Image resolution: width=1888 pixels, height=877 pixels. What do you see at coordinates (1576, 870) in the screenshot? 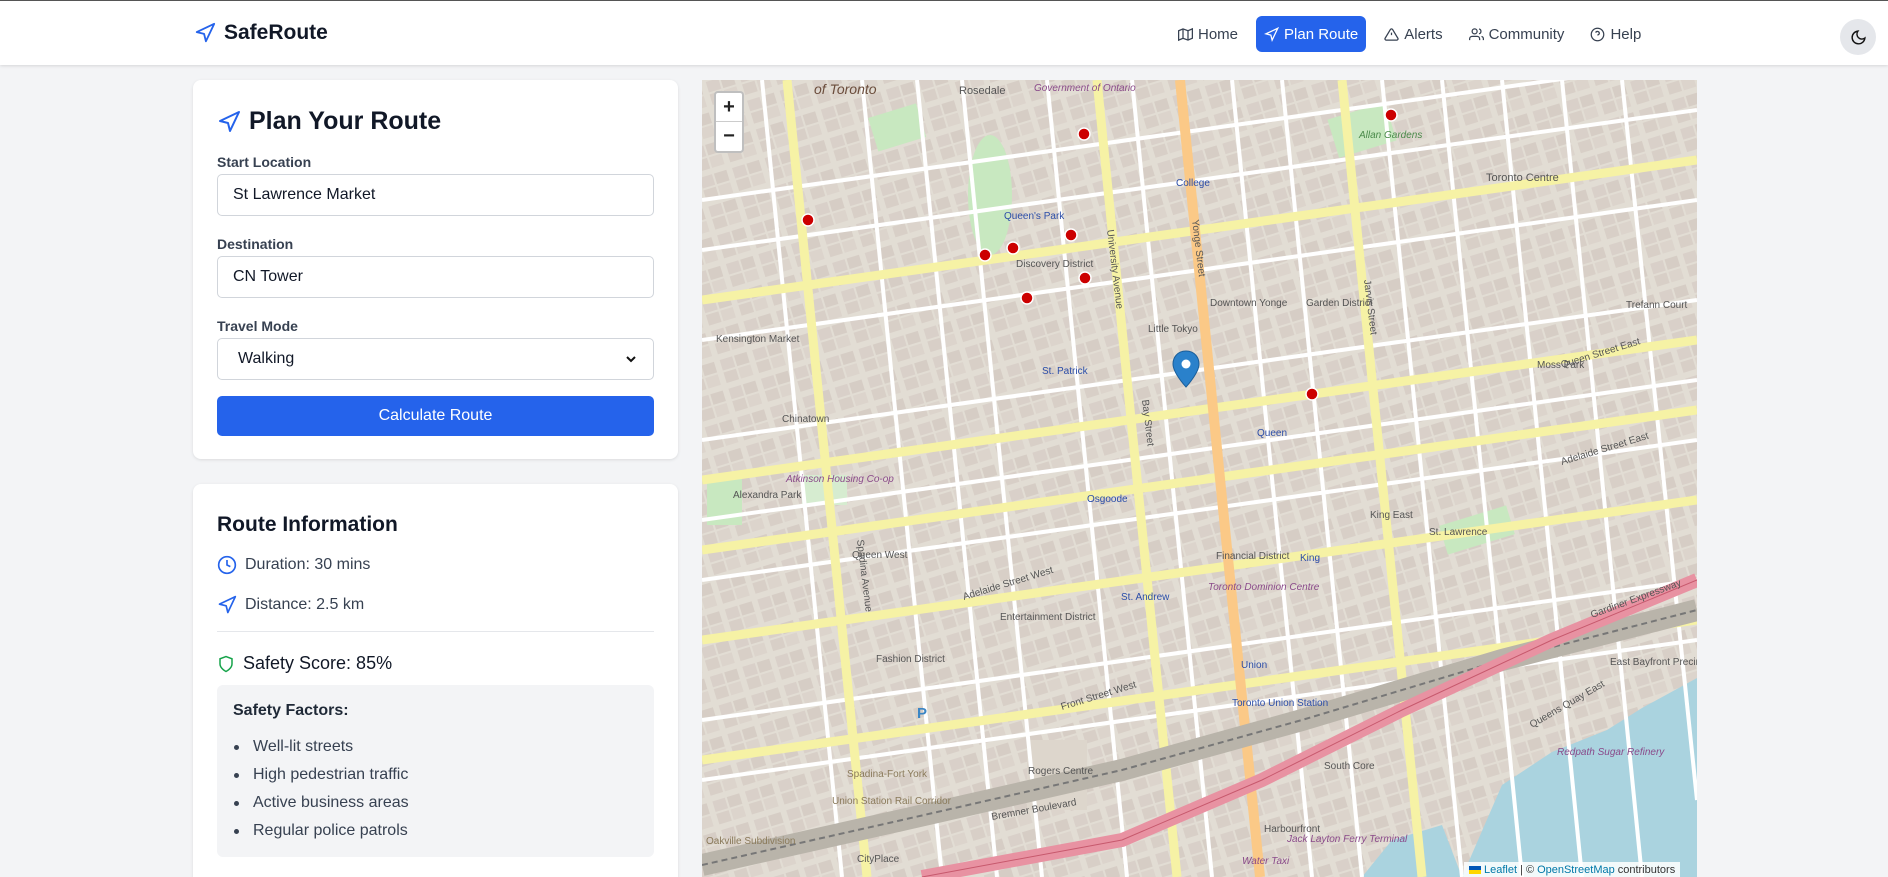
I see `osm-link: OpenStreetMap` at bounding box center [1576, 870].